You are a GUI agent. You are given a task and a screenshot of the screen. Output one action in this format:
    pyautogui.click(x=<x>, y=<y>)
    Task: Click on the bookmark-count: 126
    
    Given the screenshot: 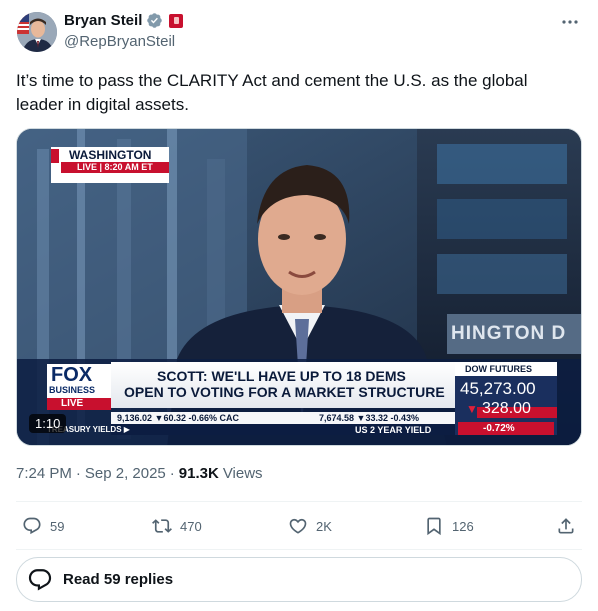 What is the action you would take?
    pyautogui.click(x=463, y=526)
    